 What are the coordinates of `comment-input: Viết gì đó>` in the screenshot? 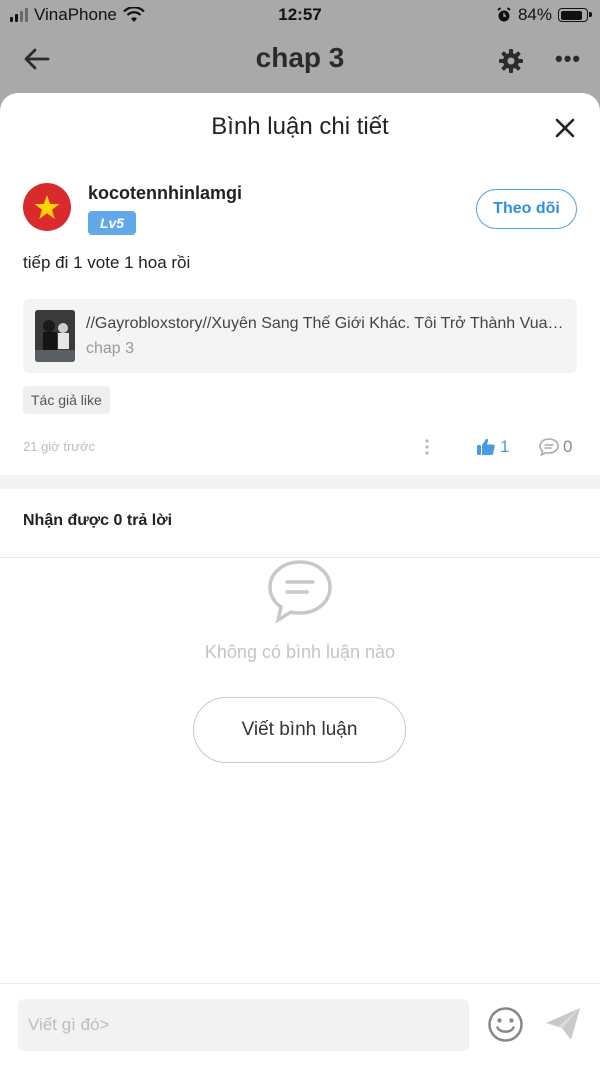 It's located at (243, 1025).